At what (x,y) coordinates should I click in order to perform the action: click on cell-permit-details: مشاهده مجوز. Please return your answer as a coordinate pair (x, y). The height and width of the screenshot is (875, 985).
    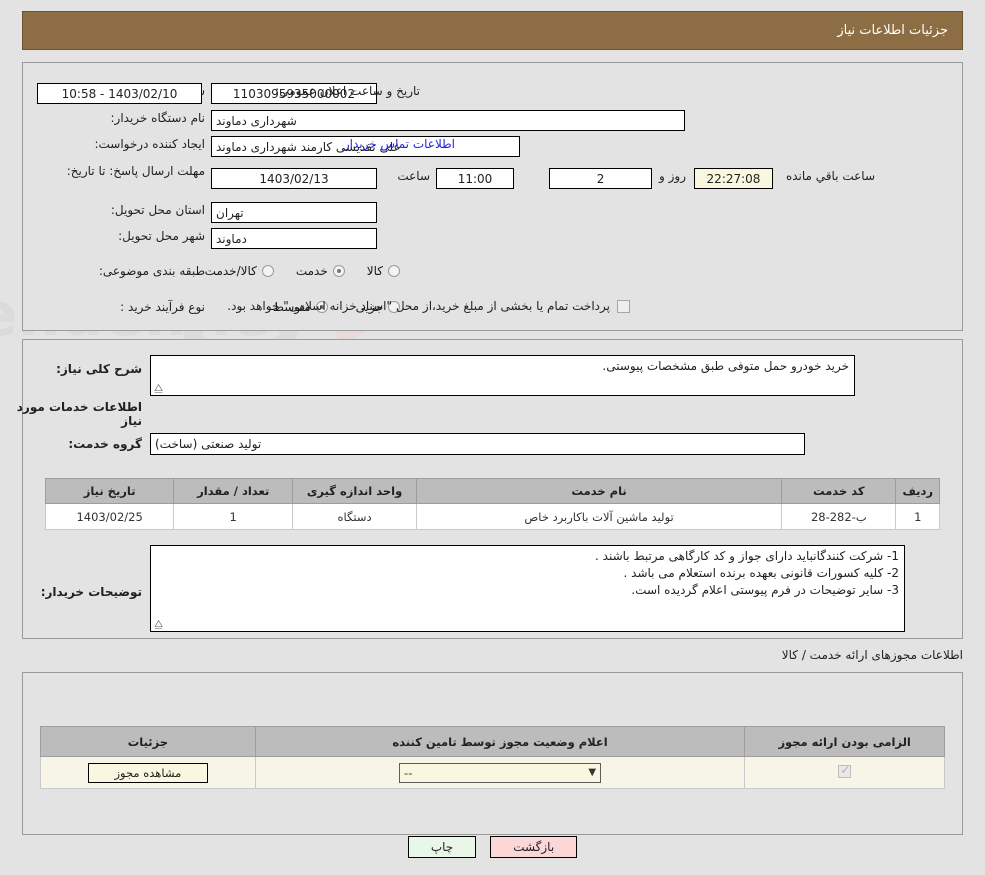
    Looking at the image, I should click on (148, 772).